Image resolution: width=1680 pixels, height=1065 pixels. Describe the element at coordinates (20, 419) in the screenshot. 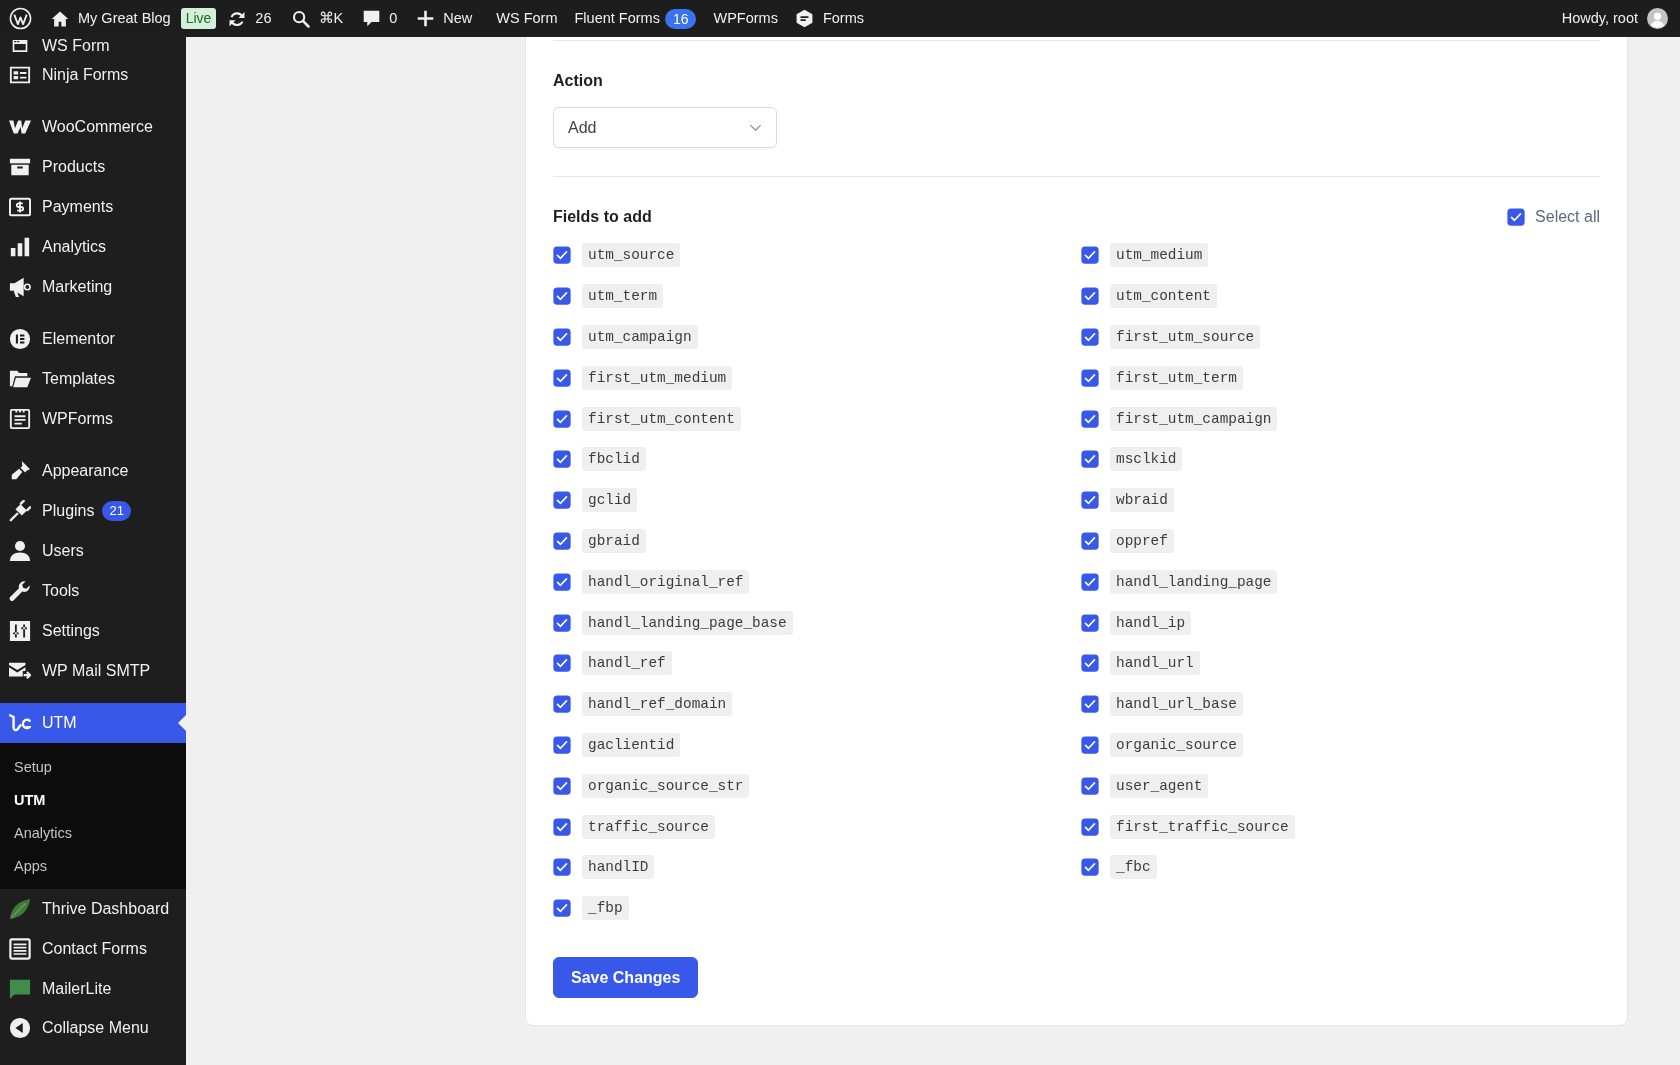

I see `form-icon` at that location.